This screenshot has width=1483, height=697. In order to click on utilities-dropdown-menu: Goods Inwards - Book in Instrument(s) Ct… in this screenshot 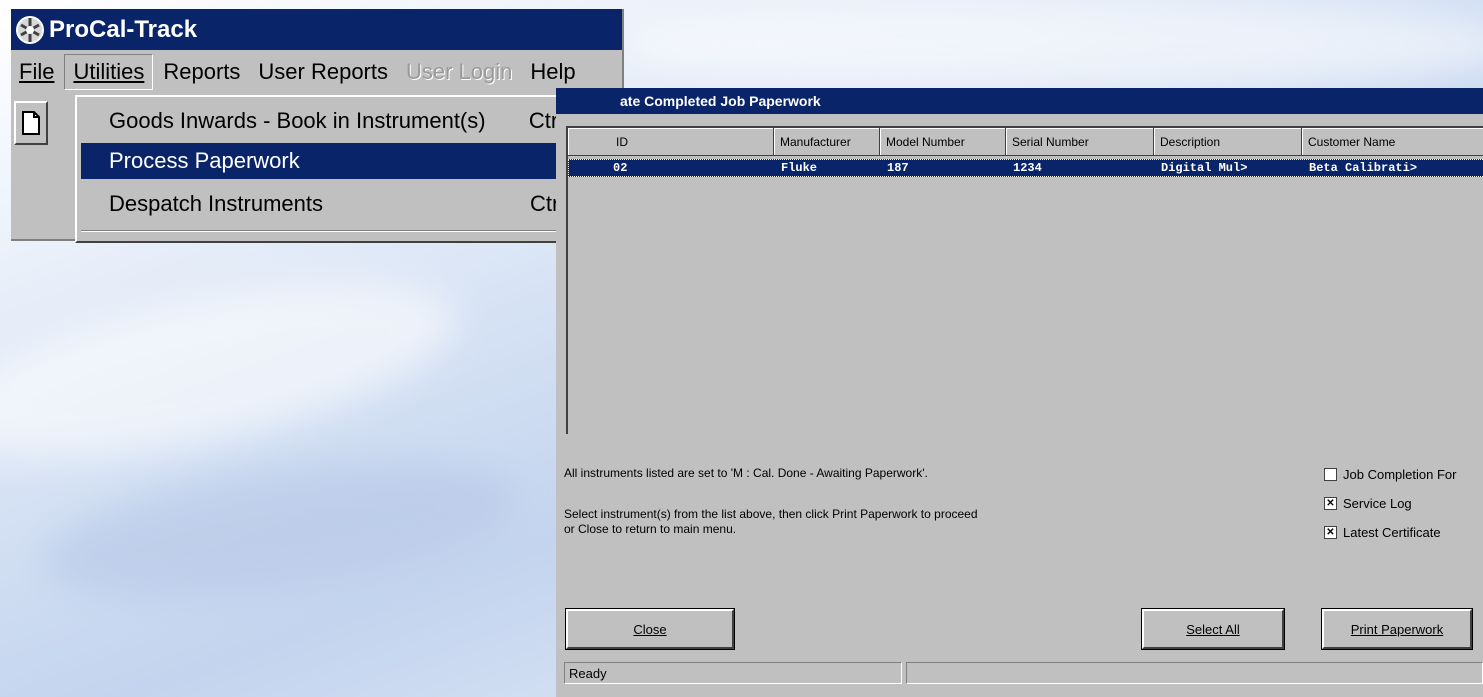, I will do `click(349, 169)`.